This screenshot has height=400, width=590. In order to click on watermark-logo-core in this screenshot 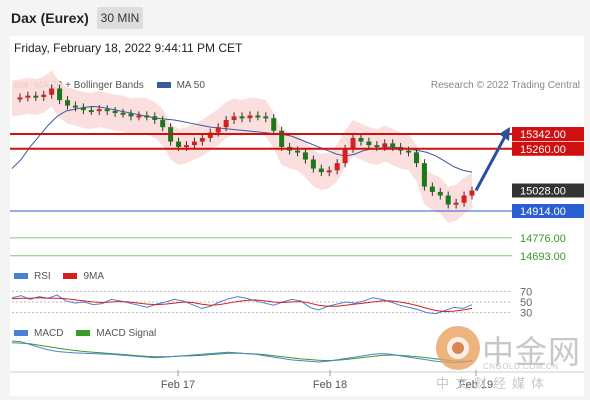, I will do `click(458, 348)`.